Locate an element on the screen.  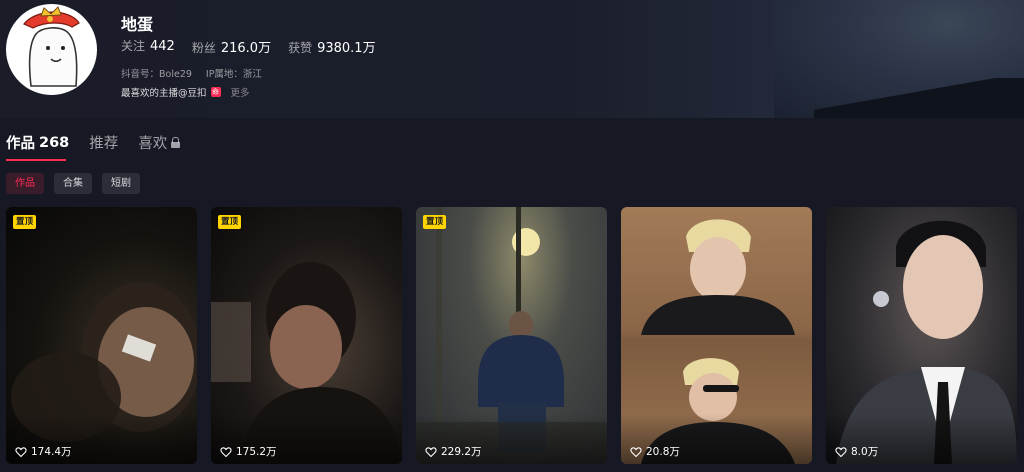
chip-collections: 合集 is located at coordinates (73, 183).